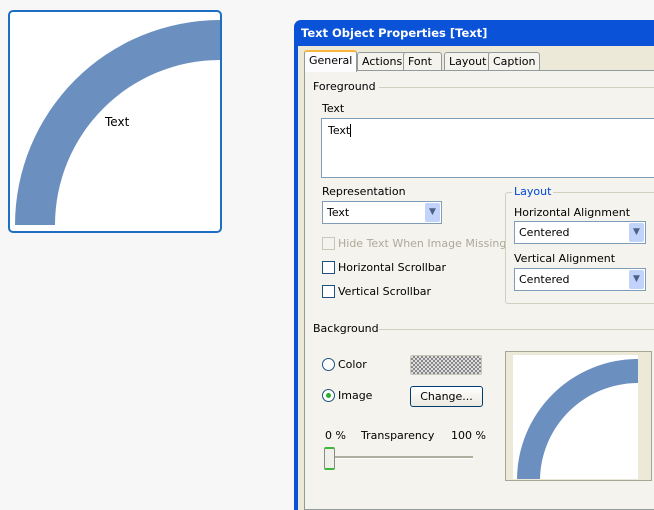  I want to click on vertical-scrollbar-checkbox, so click(328, 291).